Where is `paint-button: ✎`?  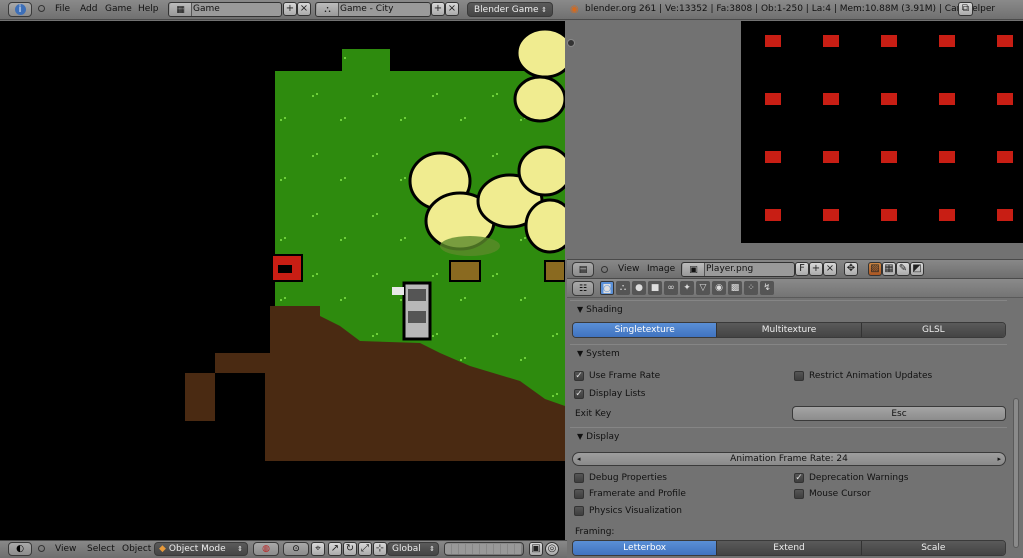
paint-button: ✎ is located at coordinates (903, 269).